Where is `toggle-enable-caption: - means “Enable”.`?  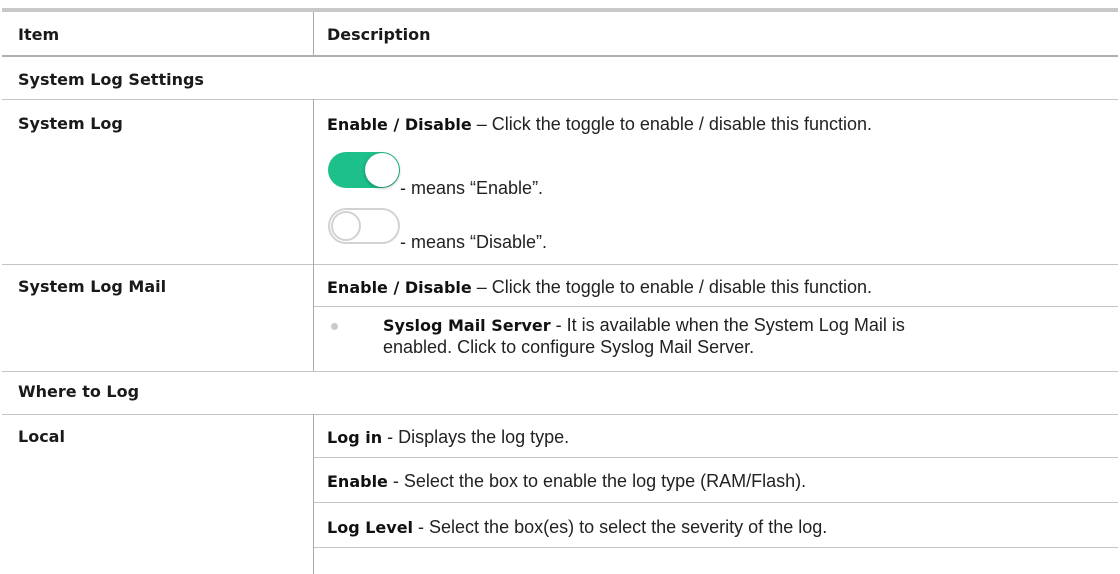 toggle-enable-caption: - means “Enable”. is located at coordinates (472, 188).